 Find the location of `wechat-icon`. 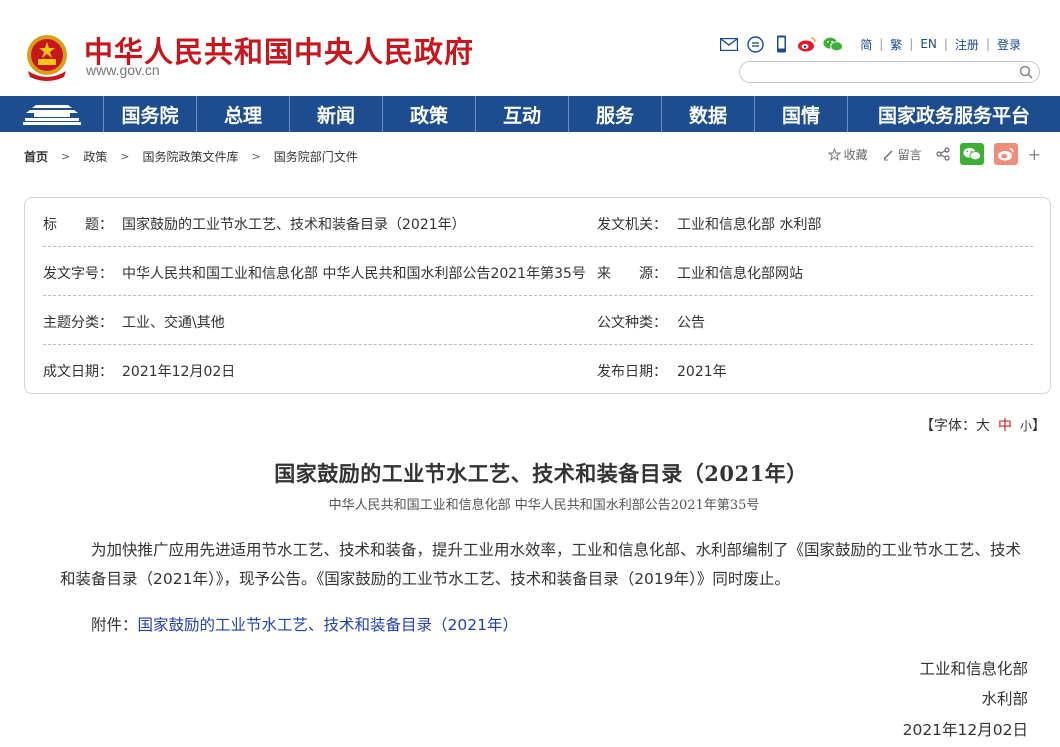

wechat-icon is located at coordinates (833, 44).